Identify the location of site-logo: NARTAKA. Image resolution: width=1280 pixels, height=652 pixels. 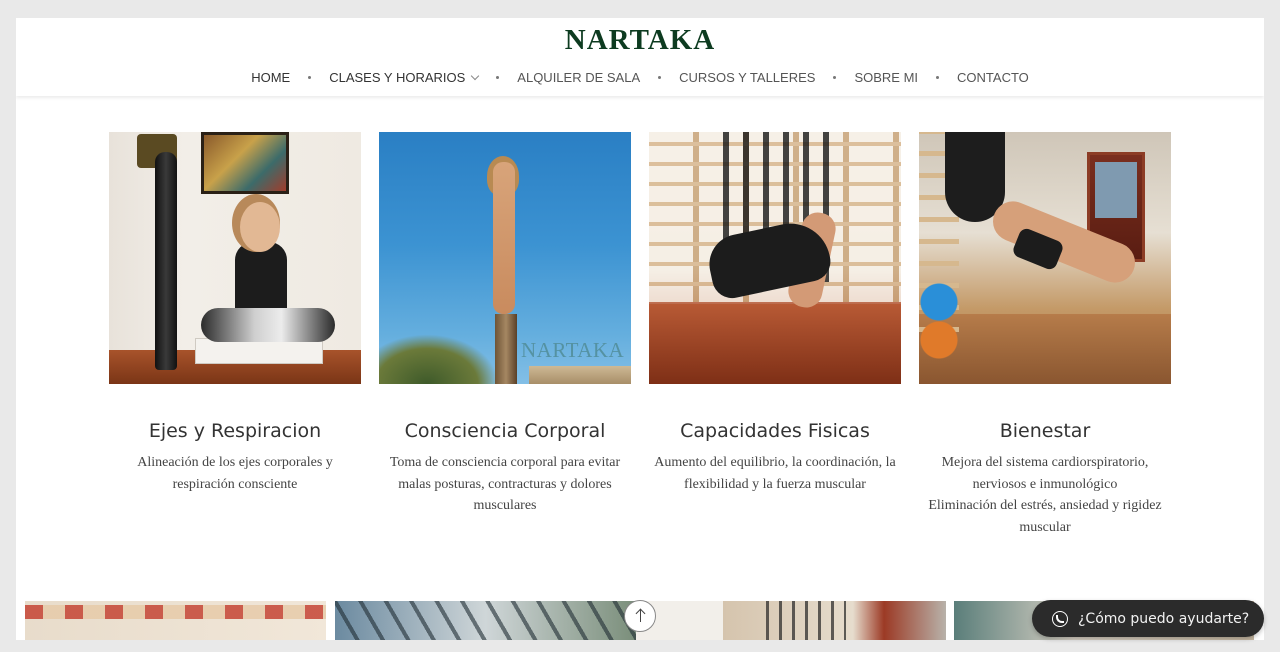
(640, 40).